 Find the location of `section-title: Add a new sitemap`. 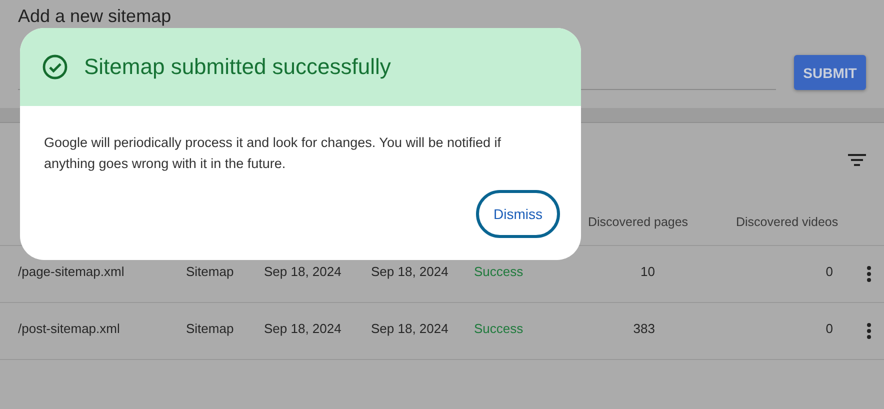

section-title: Add a new sitemap is located at coordinates (95, 16).